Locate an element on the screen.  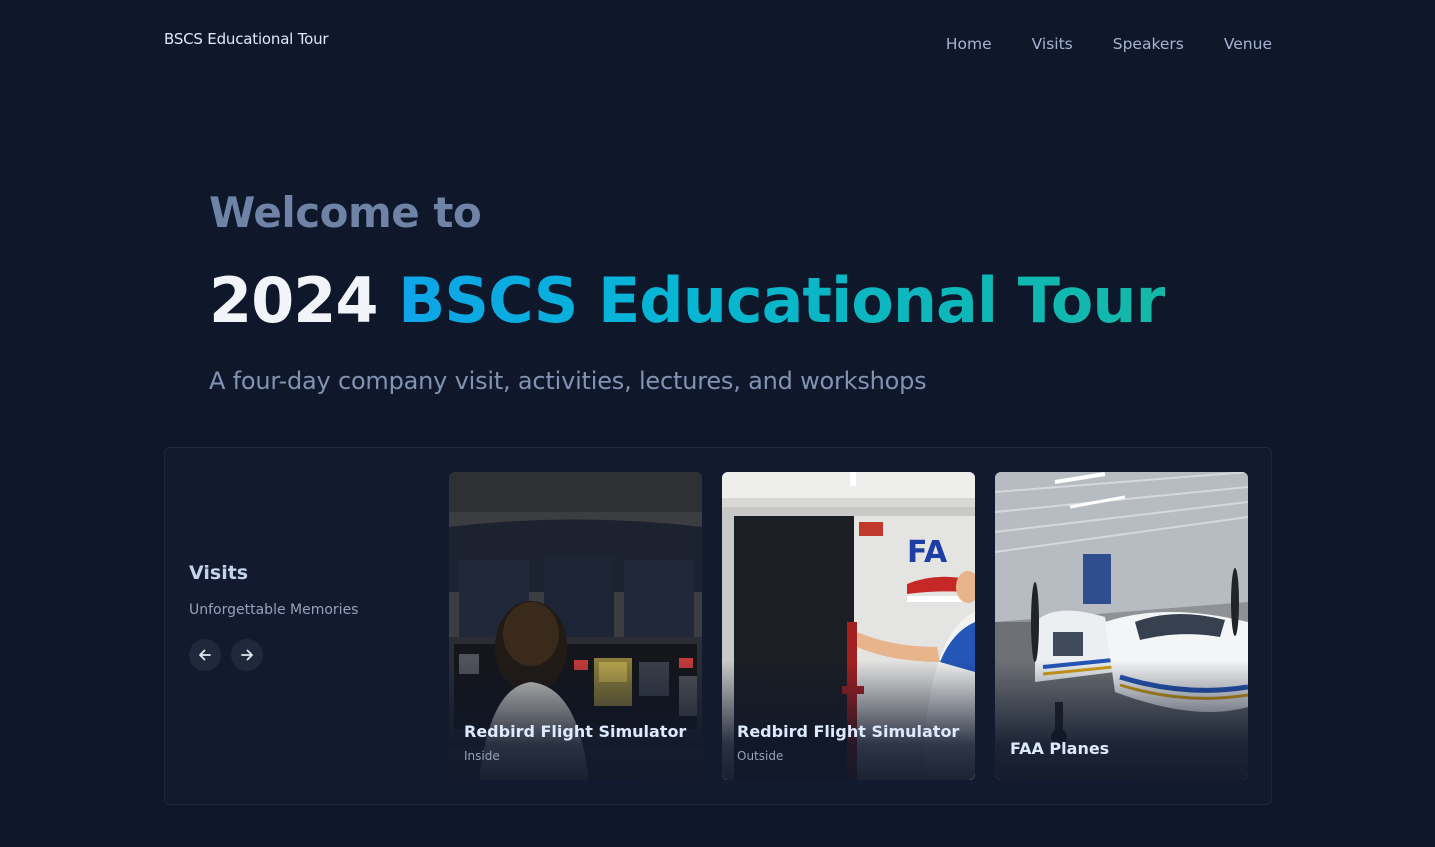
arrow-right-icon is located at coordinates (247, 655).